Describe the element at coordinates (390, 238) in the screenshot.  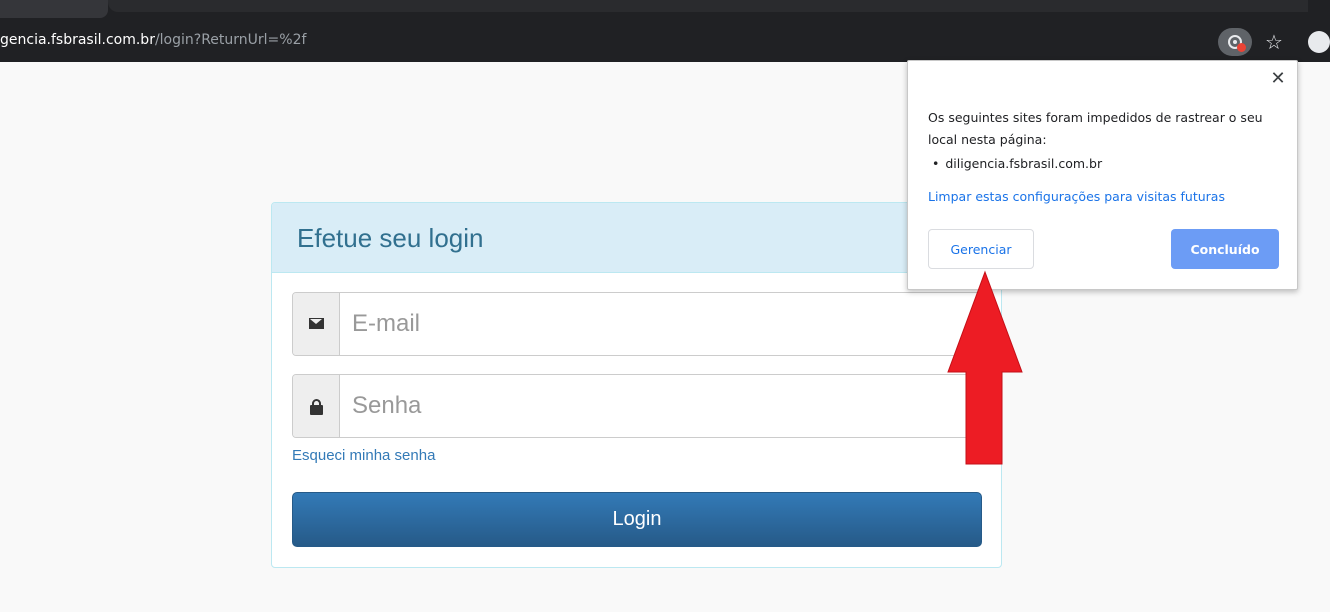
I see `page-title: Efetue seu login` at that location.